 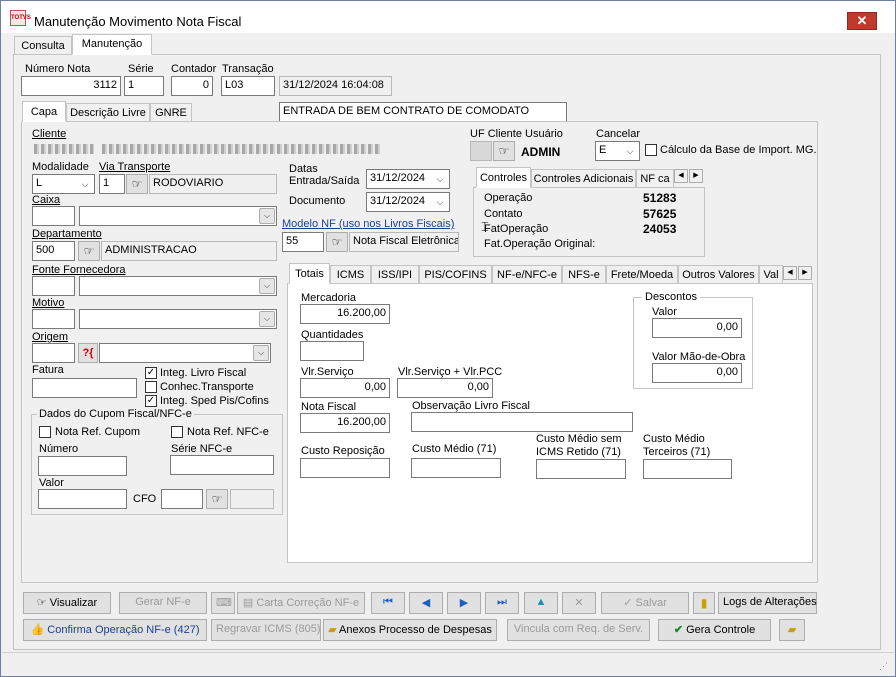 What do you see at coordinates (45, 432) in the screenshot?
I see `nota-ref-cupom-checkbox` at bounding box center [45, 432].